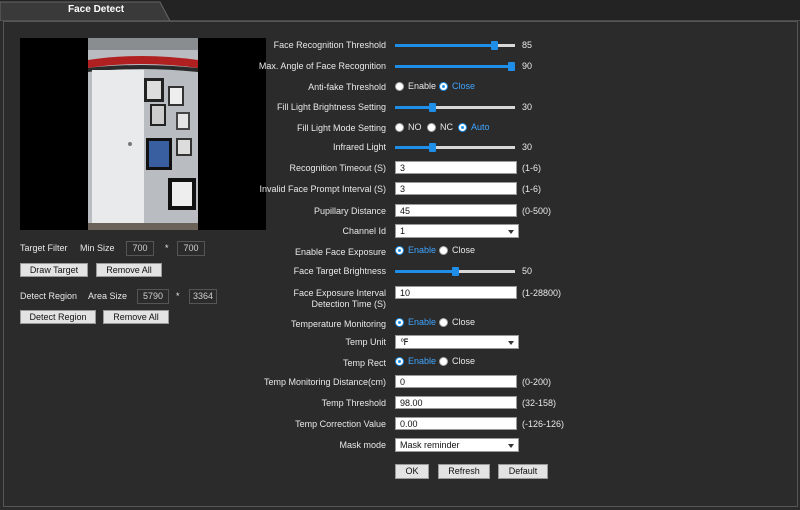 This screenshot has height=510, width=800. What do you see at coordinates (422, 322) in the screenshot?
I see `temp-monitoring-enable-label: Enable` at bounding box center [422, 322].